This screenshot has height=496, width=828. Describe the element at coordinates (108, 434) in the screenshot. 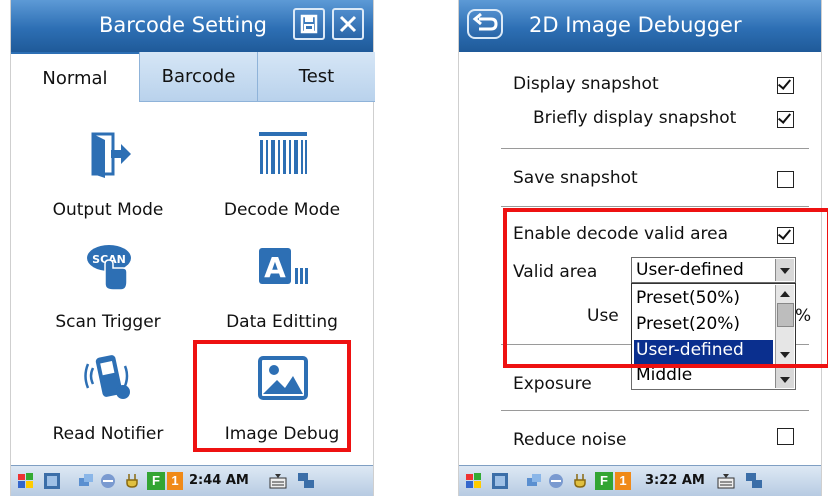

I see `read-notifier-label: Read Notifier` at that location.